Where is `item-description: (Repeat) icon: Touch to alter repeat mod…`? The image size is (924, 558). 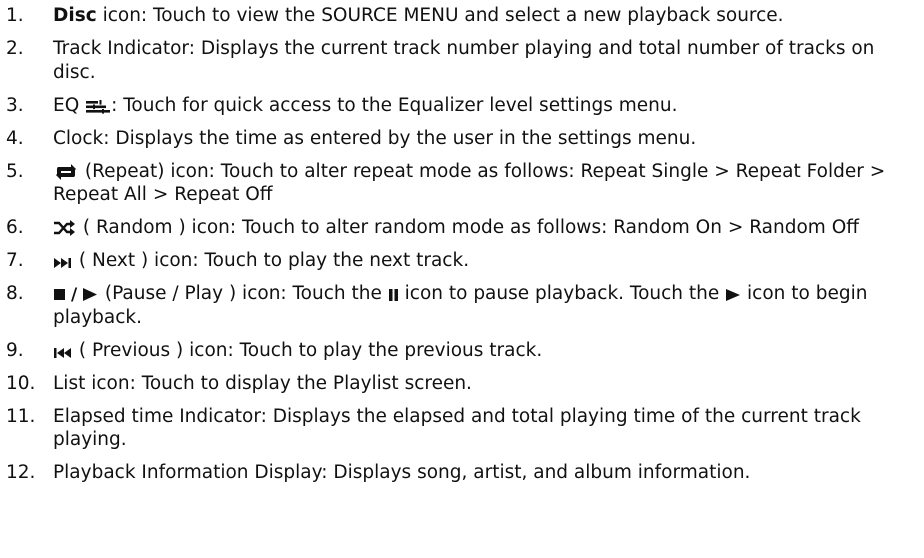
item-description: (Repeat) icon: Touch to alter repeat mod… is located at coordinates (469, 183).